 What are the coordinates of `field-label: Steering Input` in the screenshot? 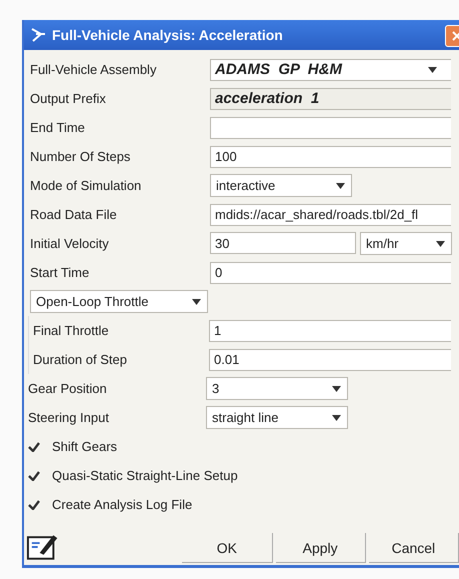 It's located at (69, 417).